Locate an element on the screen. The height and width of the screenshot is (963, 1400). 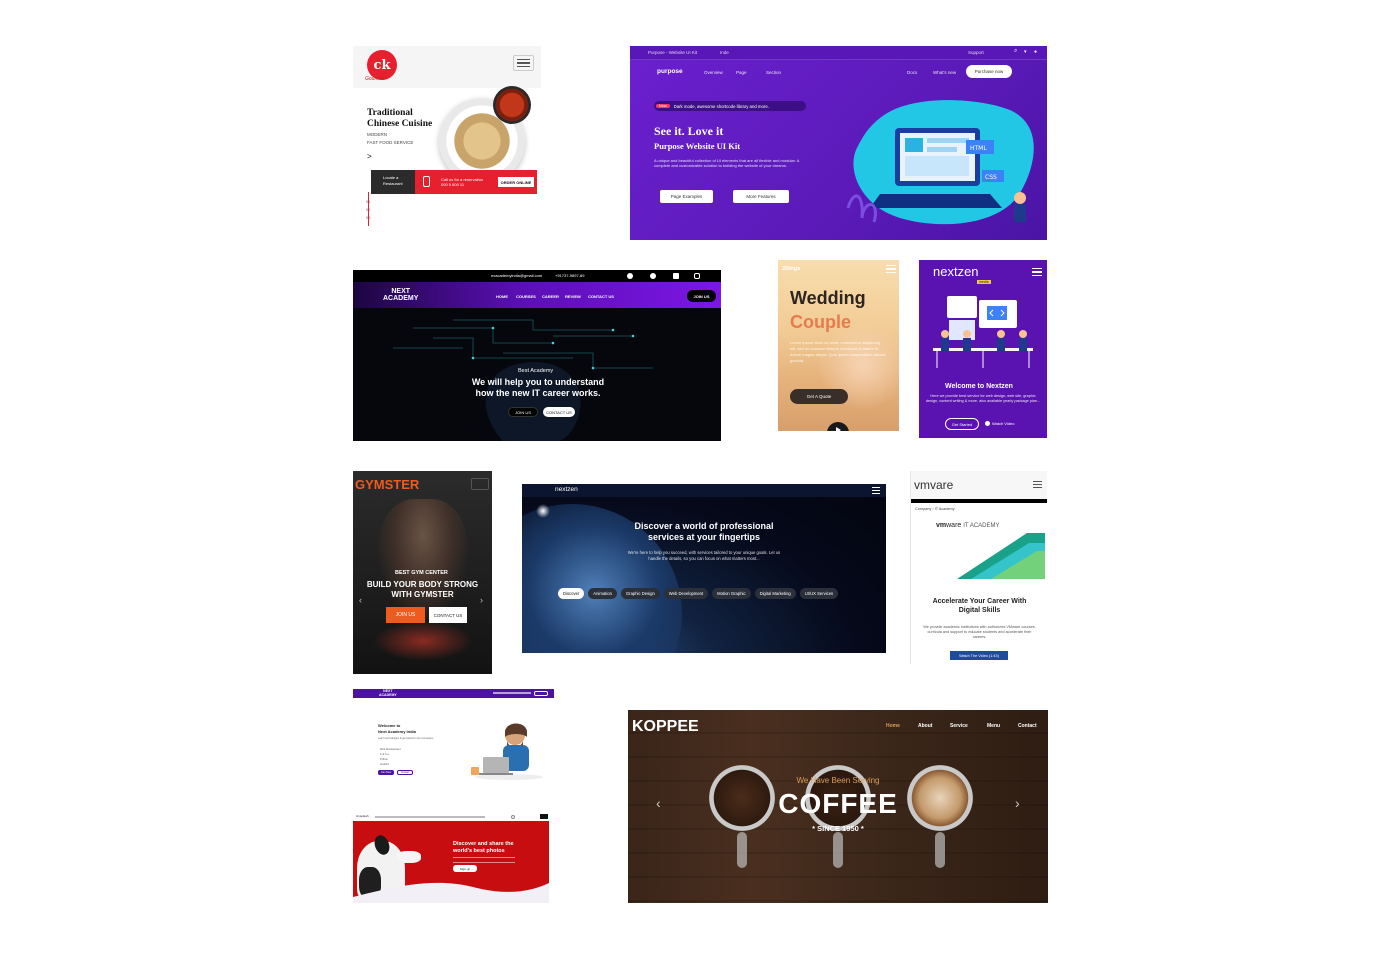
order-online-button: ORDER ONLINE is located at coordinates (516, 182).